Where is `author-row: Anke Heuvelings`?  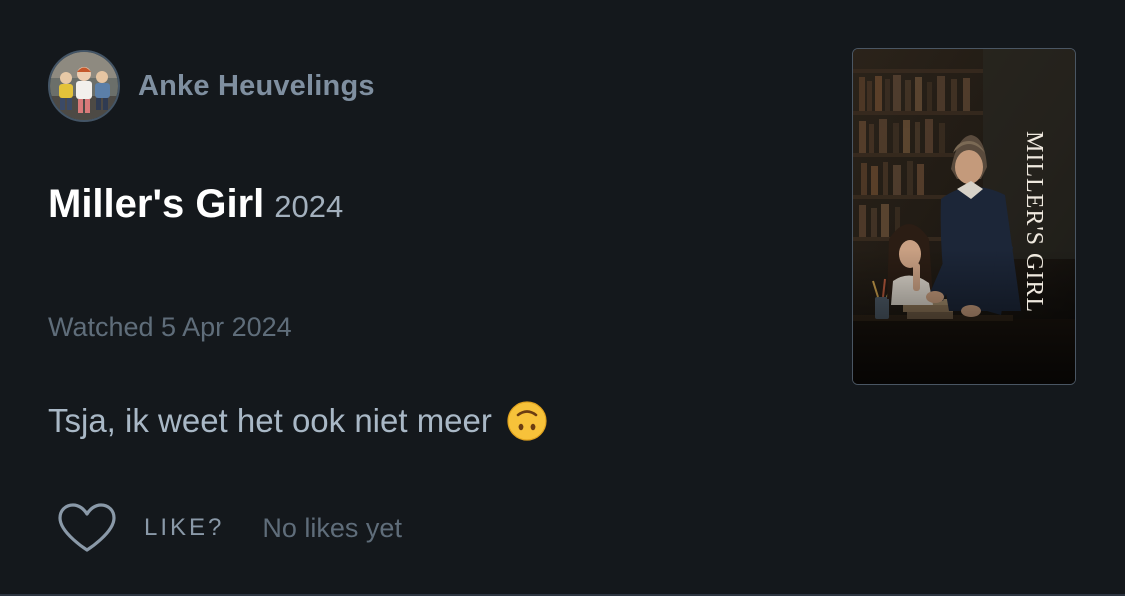
author-row: Anke Heuvelings is located at coordinates (211, 86).